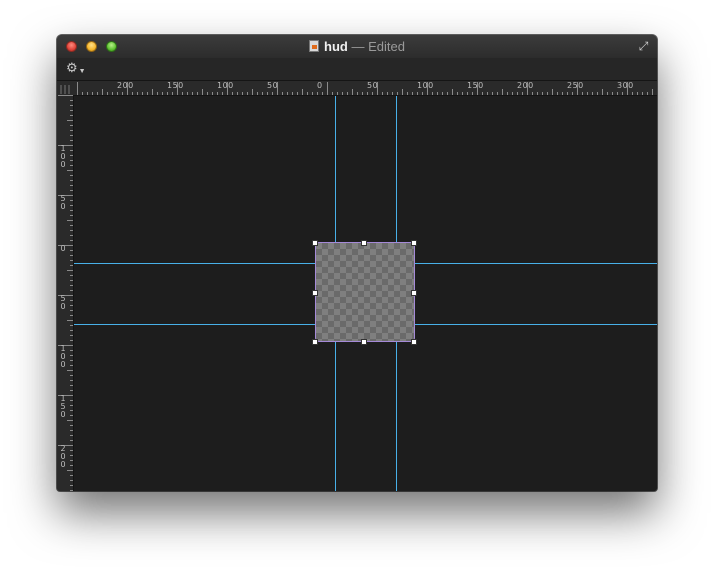  I want to click on fullscreen-icon: ⤢, so click(643, 46).